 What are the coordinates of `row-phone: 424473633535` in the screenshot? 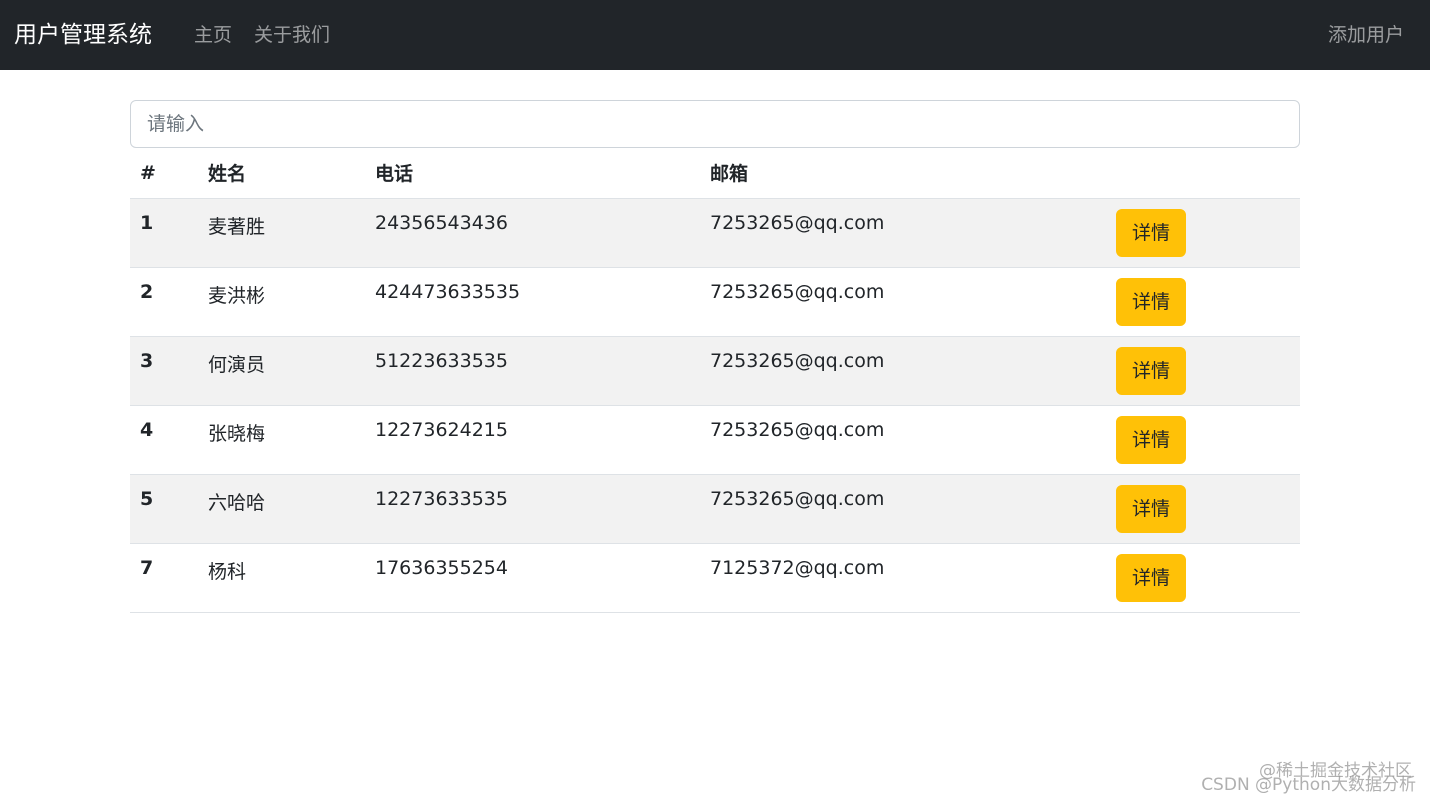 It's located at (532, 302).